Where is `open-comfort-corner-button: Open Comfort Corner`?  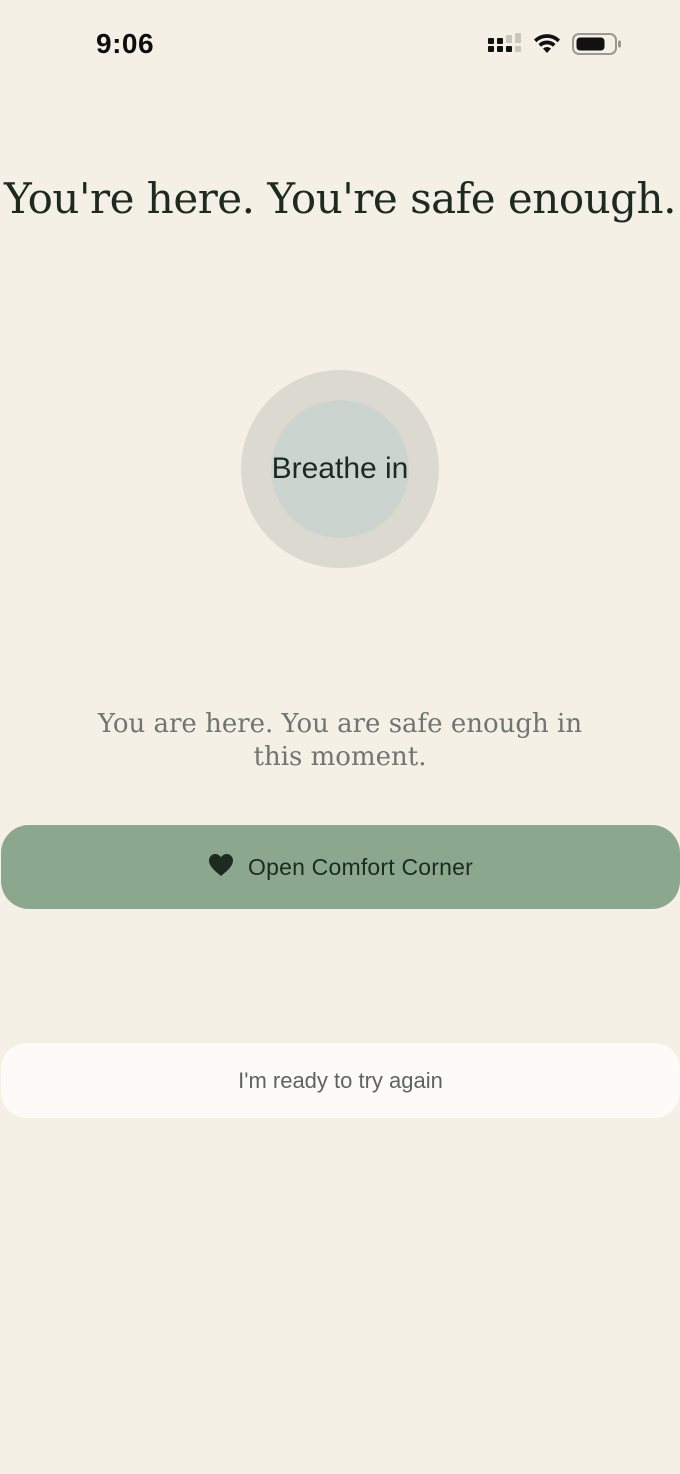
open-comfort-corner-button: Open Comfort Corner is located at coordinates (340, 867).